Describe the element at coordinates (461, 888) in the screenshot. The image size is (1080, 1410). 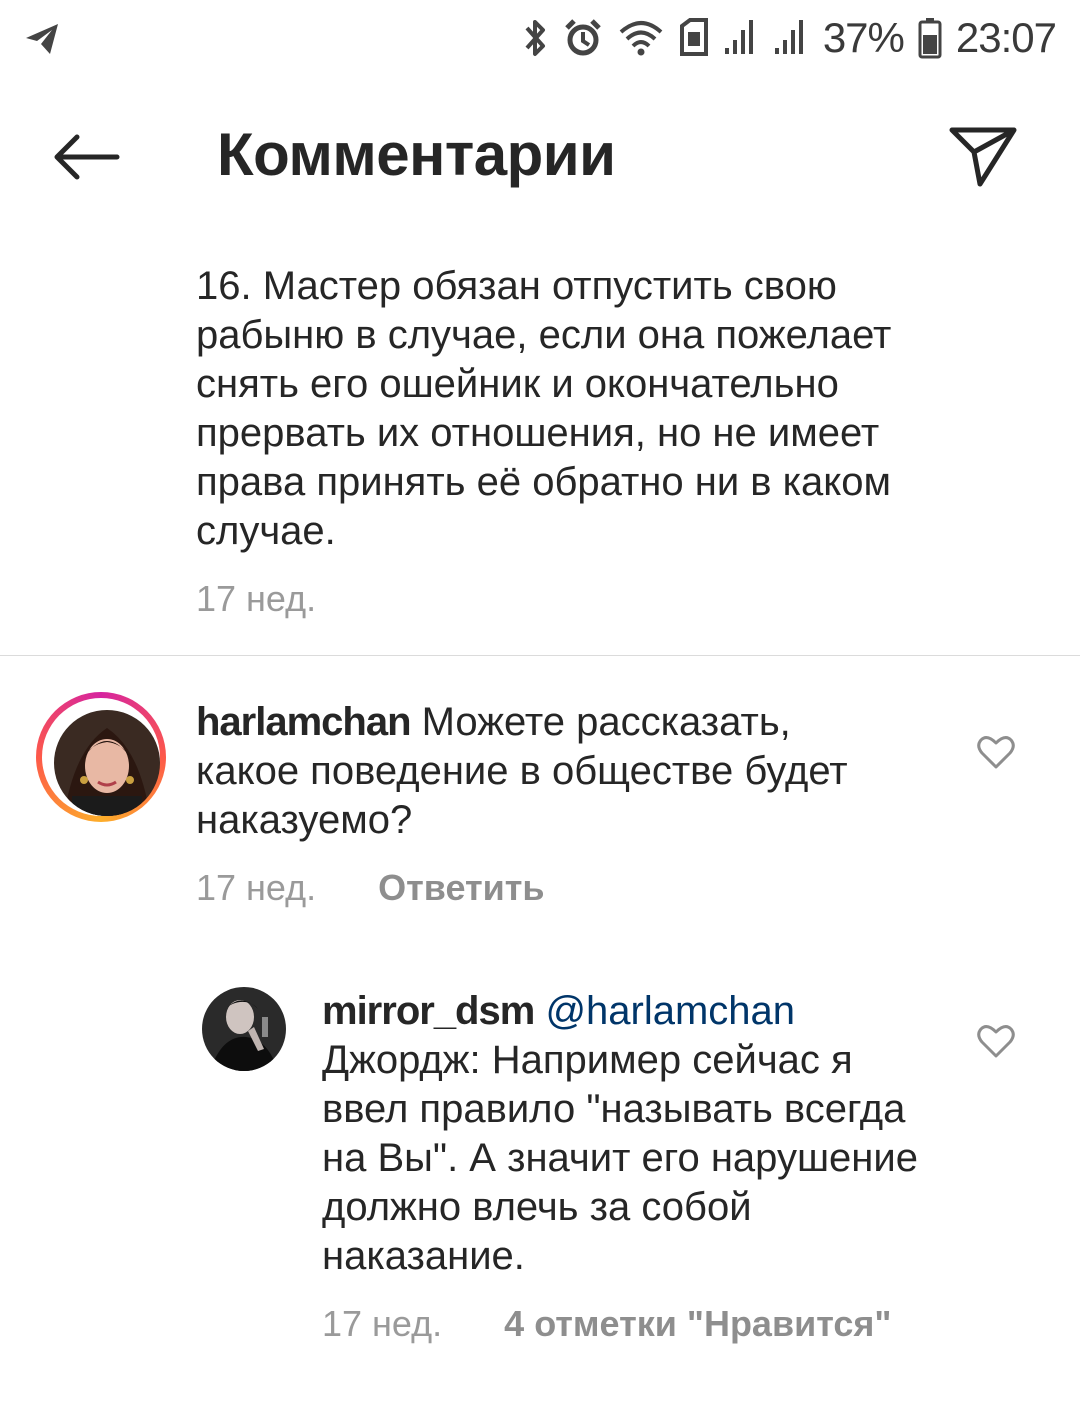
I see `reply-button: Ответить` at that location.